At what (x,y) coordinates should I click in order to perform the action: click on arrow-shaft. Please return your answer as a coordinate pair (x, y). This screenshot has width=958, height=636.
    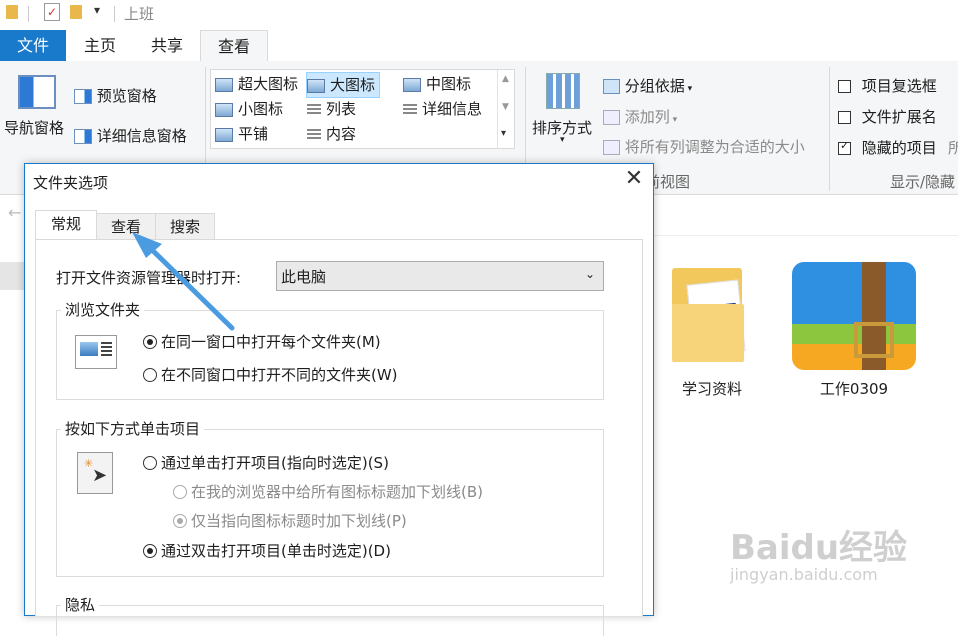
    Looking at the image, I should click on (188, 285).